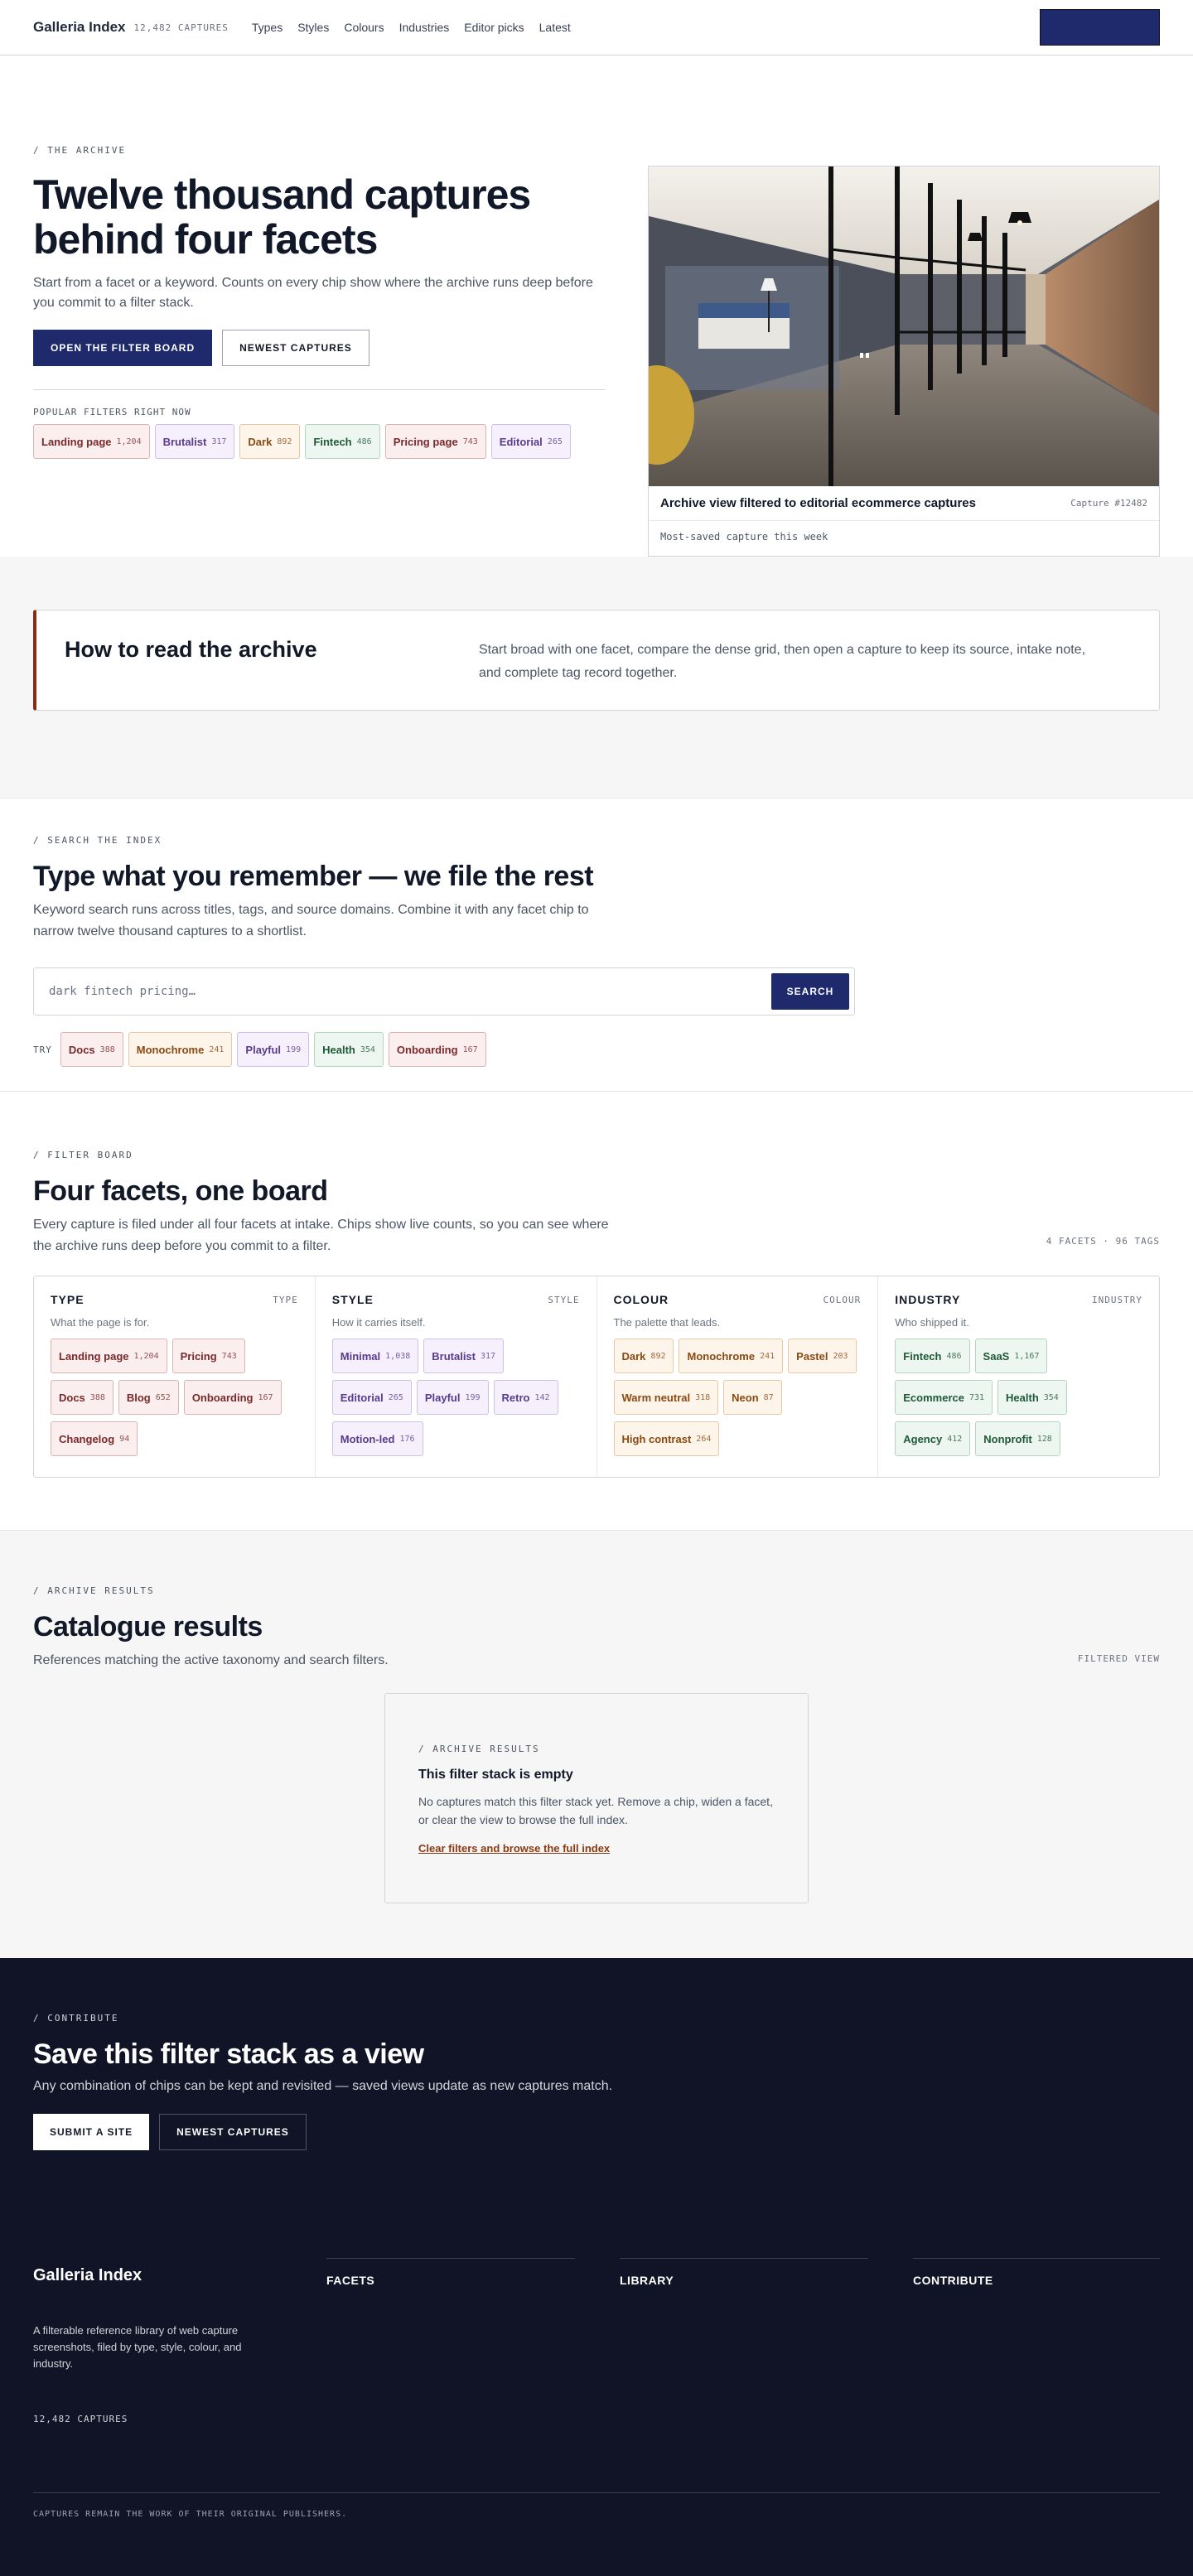 The image size is (1193, 2576). I want to click on facet-chip: Playful 199, so click(453, 1397).